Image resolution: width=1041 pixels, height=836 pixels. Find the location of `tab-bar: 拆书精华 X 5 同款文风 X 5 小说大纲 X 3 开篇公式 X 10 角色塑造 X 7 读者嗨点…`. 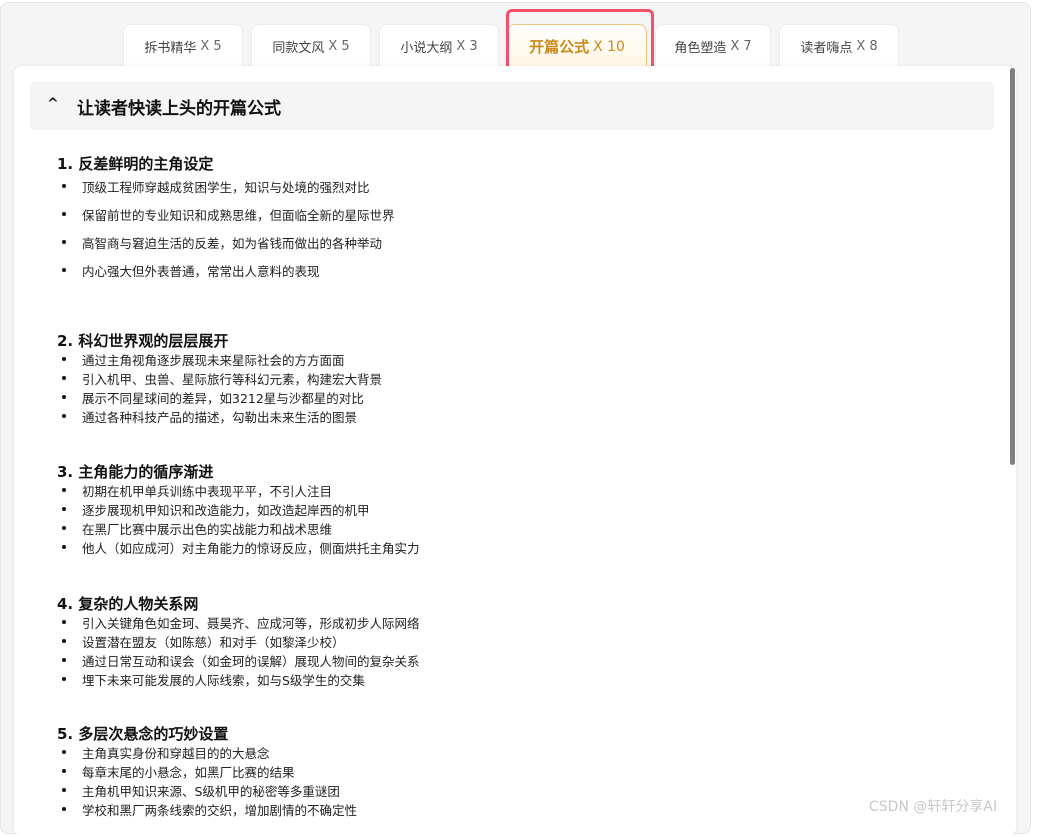

tab-bar: 拆书精华 X 5 同款文风 X 5 小说大纲 X 3 开篇公式 X 10 角色塑造 X 7 读者嗨点… is located at coordinates (511, 46).